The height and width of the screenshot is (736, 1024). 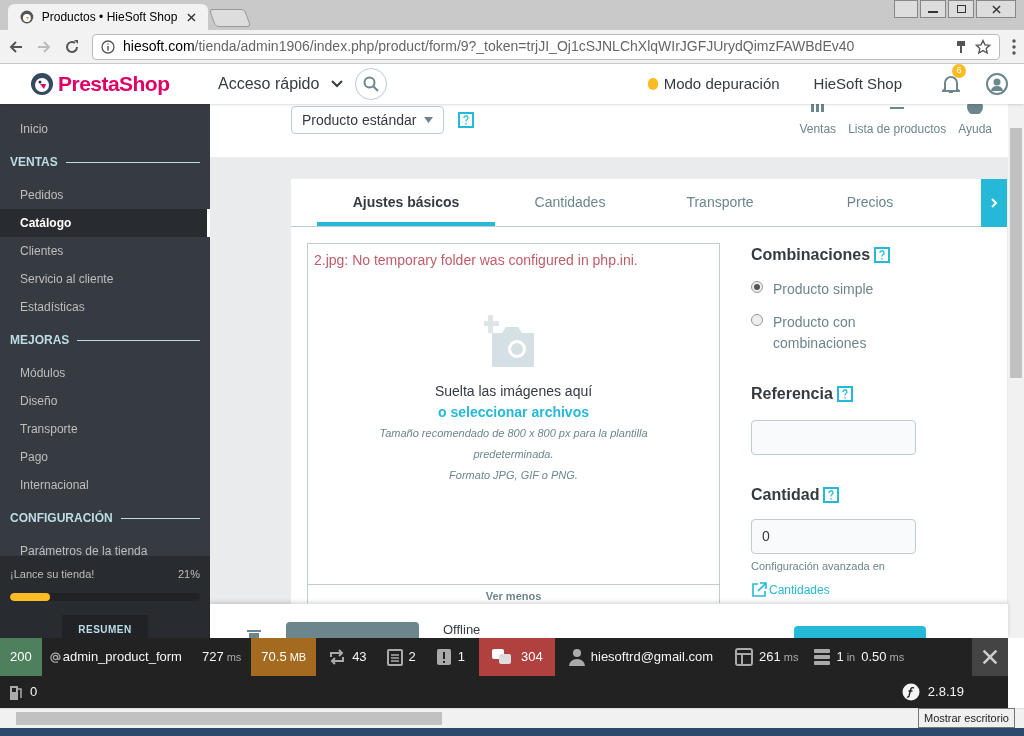 I want to click on debug-value: 2.8.19, so click(x=945, y=692).